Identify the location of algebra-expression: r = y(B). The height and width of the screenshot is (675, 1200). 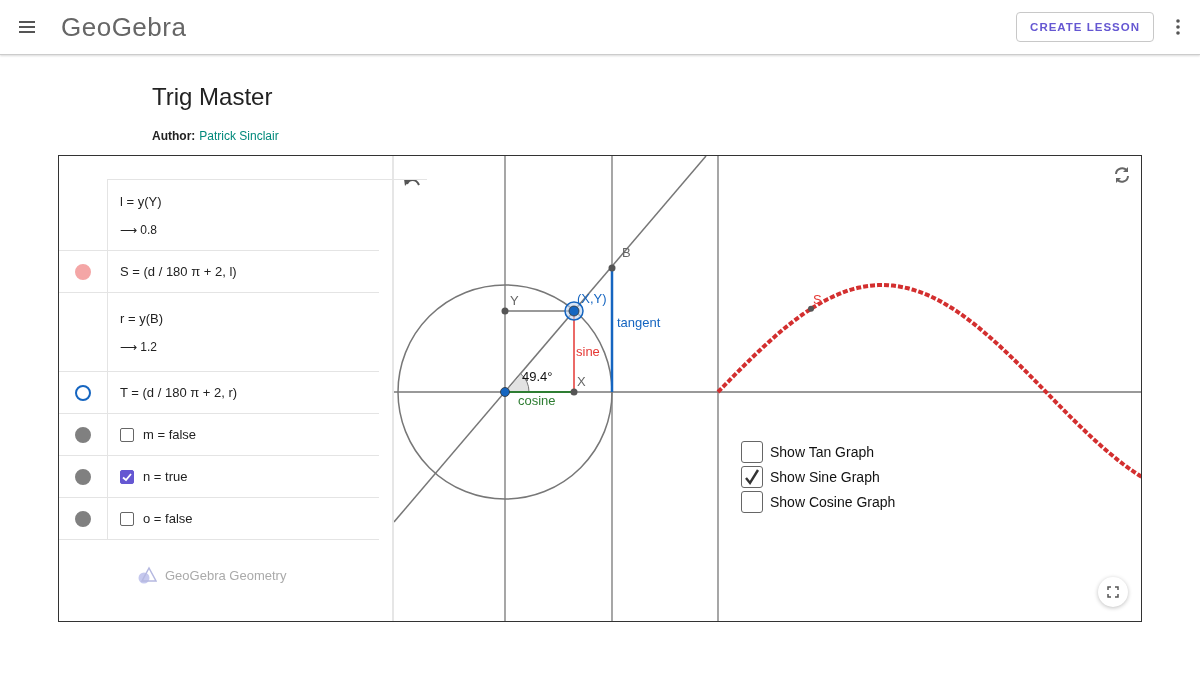
(243, 318).